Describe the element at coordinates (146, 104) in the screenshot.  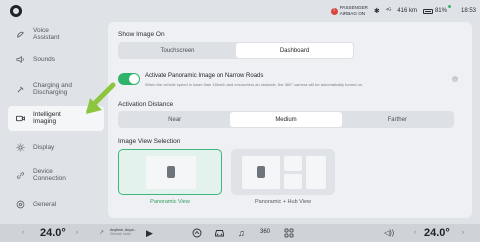
I see `activation-distance-heading: Activation Distance` at that location.